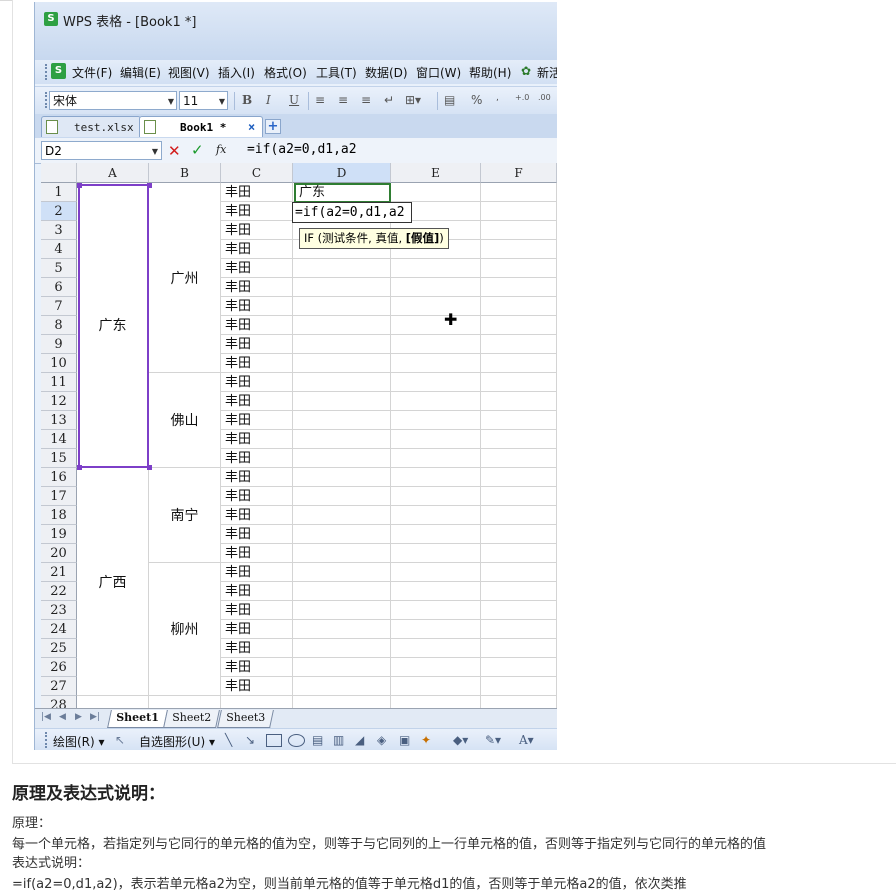  I want to click on autoshape-menu-button: 自选图形(U) ▾, so click(177, 741).